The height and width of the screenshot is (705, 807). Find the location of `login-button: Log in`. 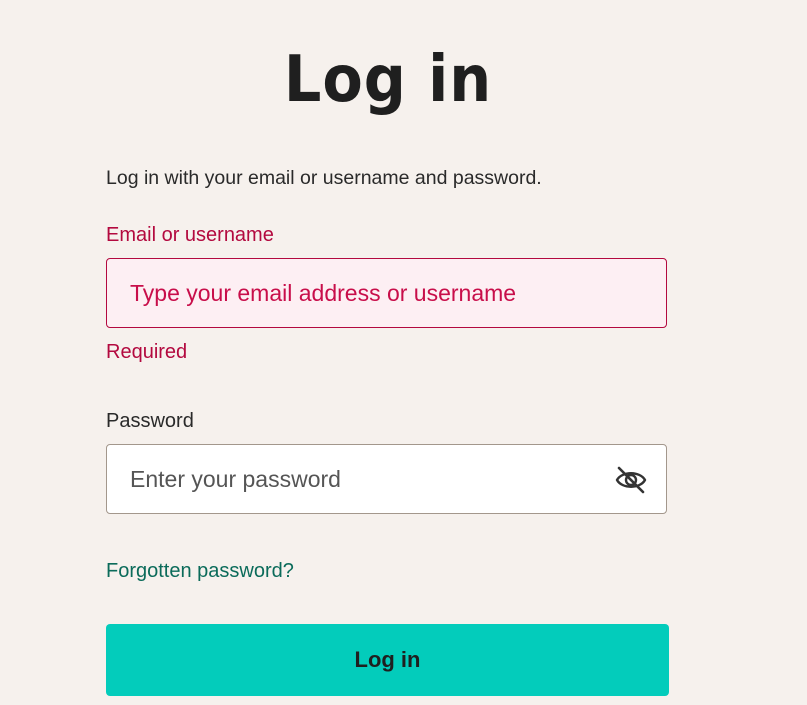

login-button: Log in is located at coordinates (387, 660).